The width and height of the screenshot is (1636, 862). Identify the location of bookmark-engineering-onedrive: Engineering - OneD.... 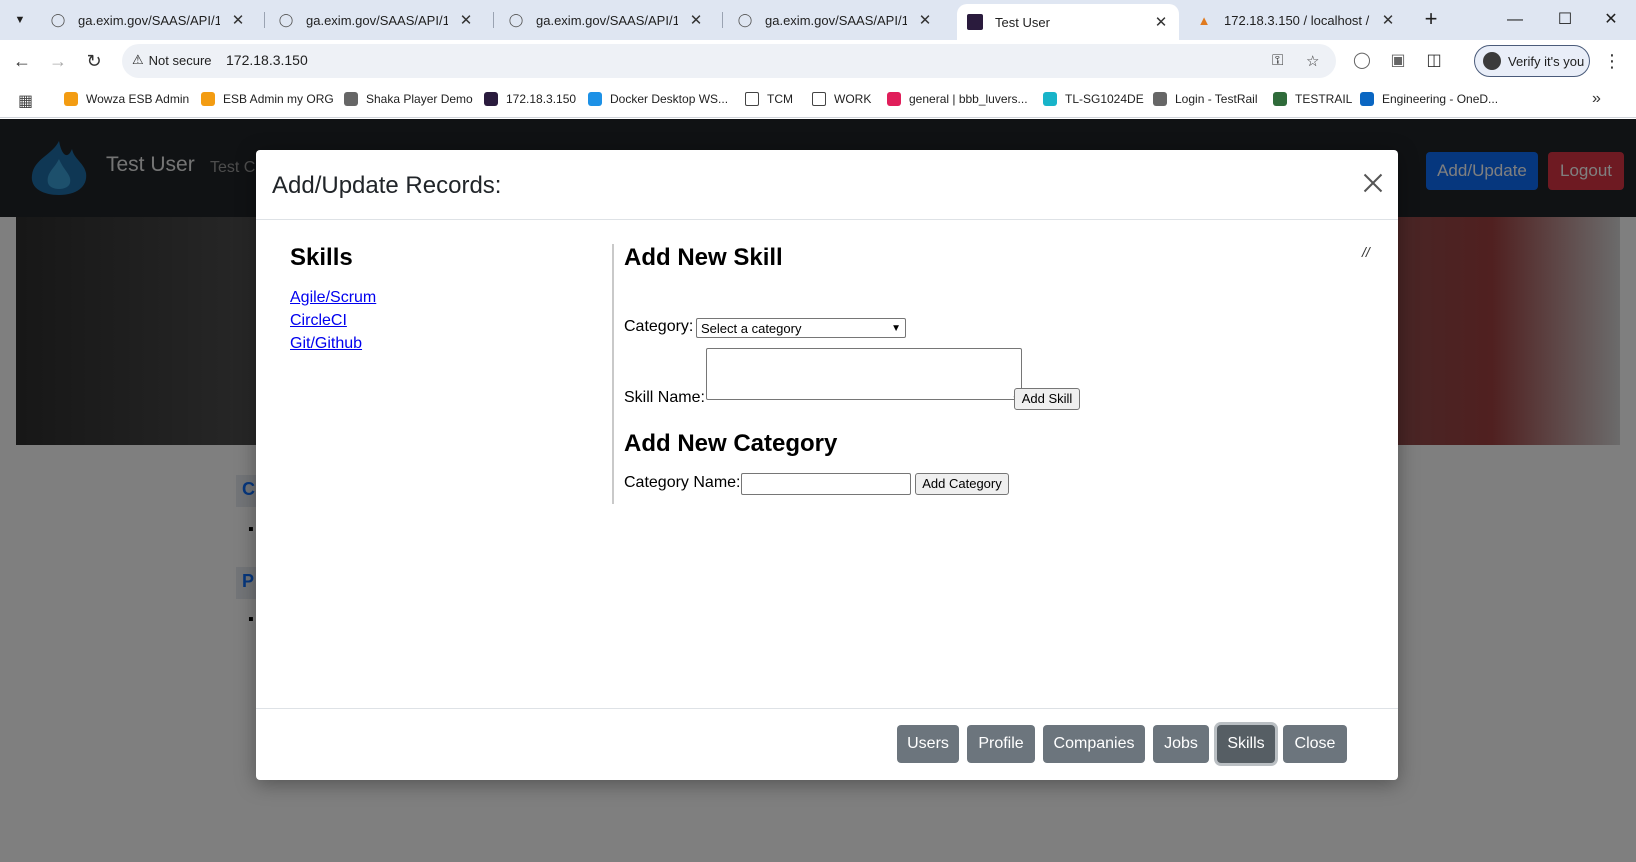
(1429, 99).